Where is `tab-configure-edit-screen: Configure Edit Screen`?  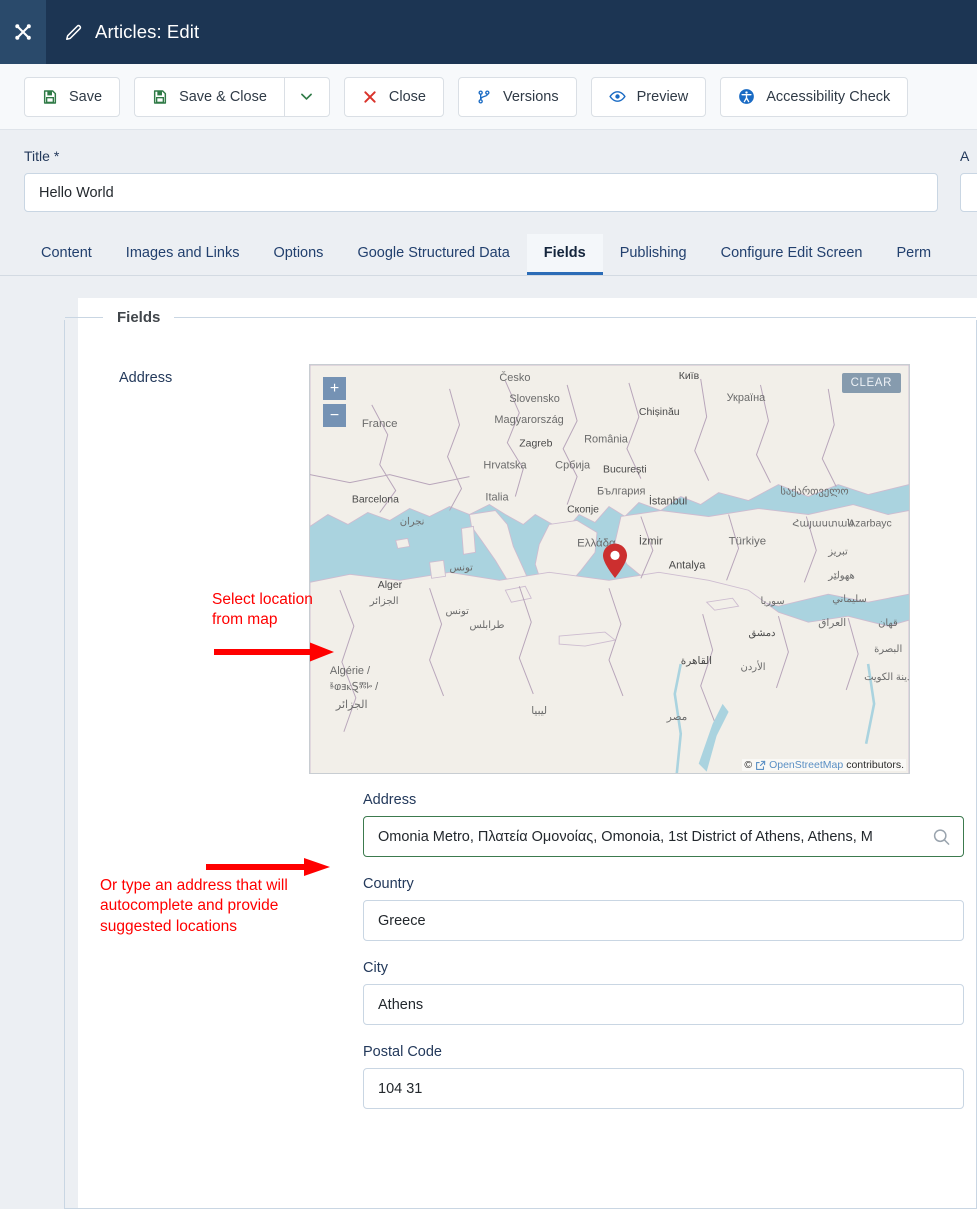 tab-configure-edit-screen: Configure Edit Screen is located at coordinates (792, 254).